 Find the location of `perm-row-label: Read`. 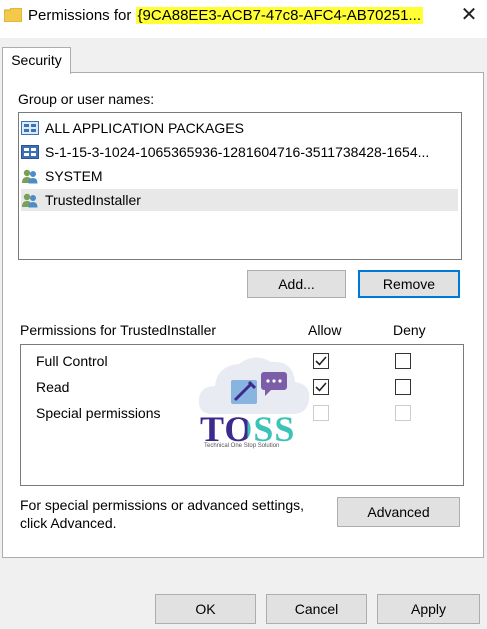

perm-row-label: Read is located at coordinates (53, 387).